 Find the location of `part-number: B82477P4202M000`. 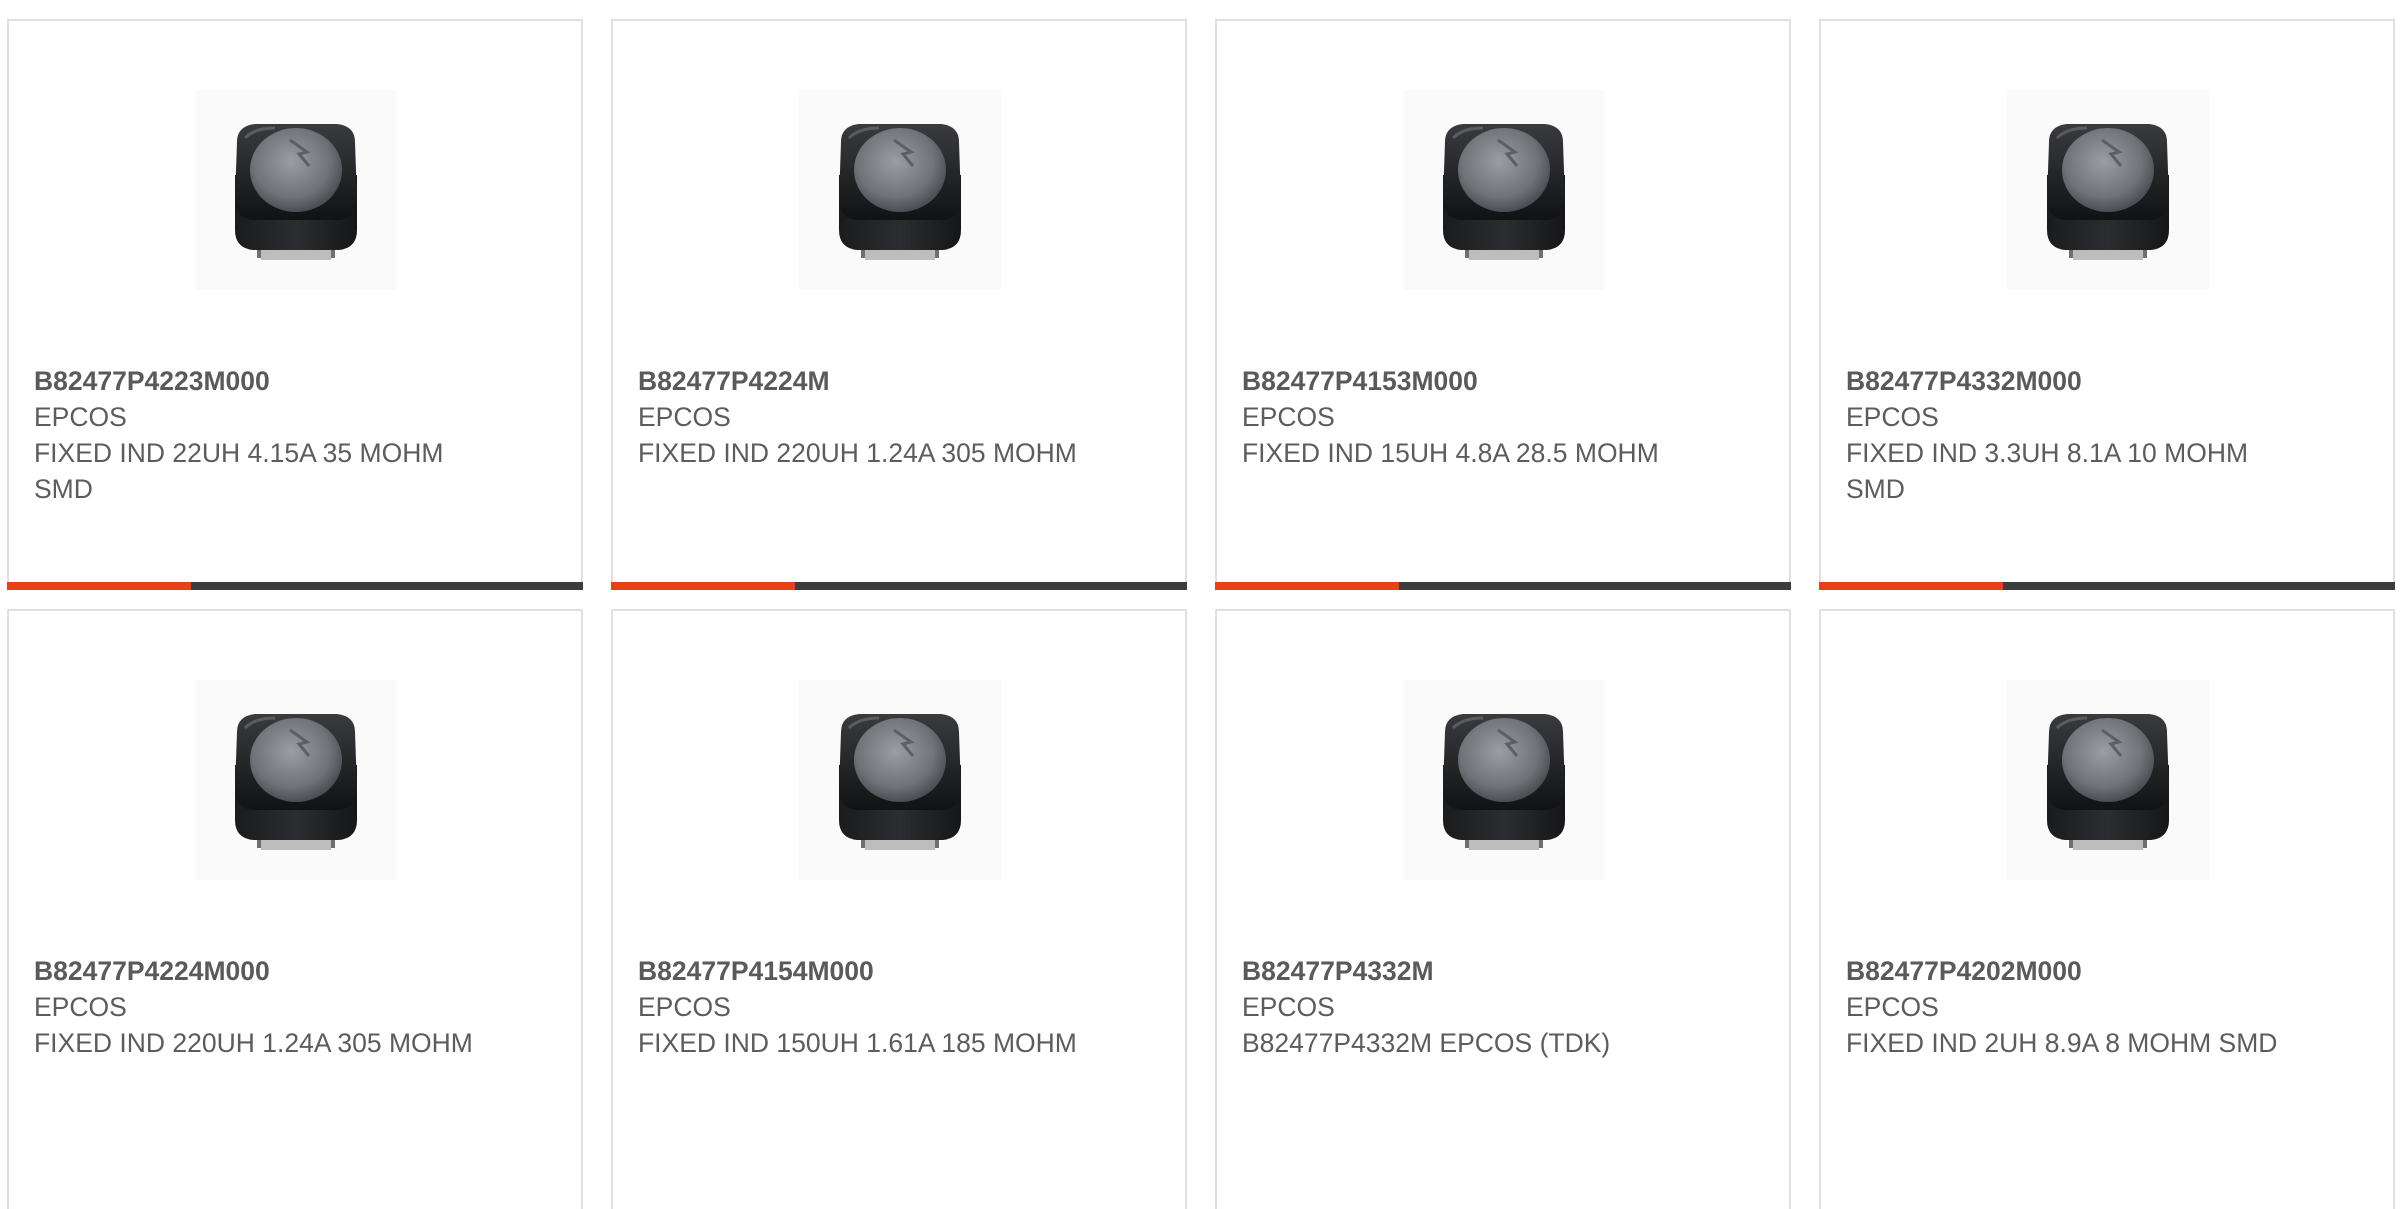

part-number: B82477P4202M000 is located at coordinates (2066, 971).